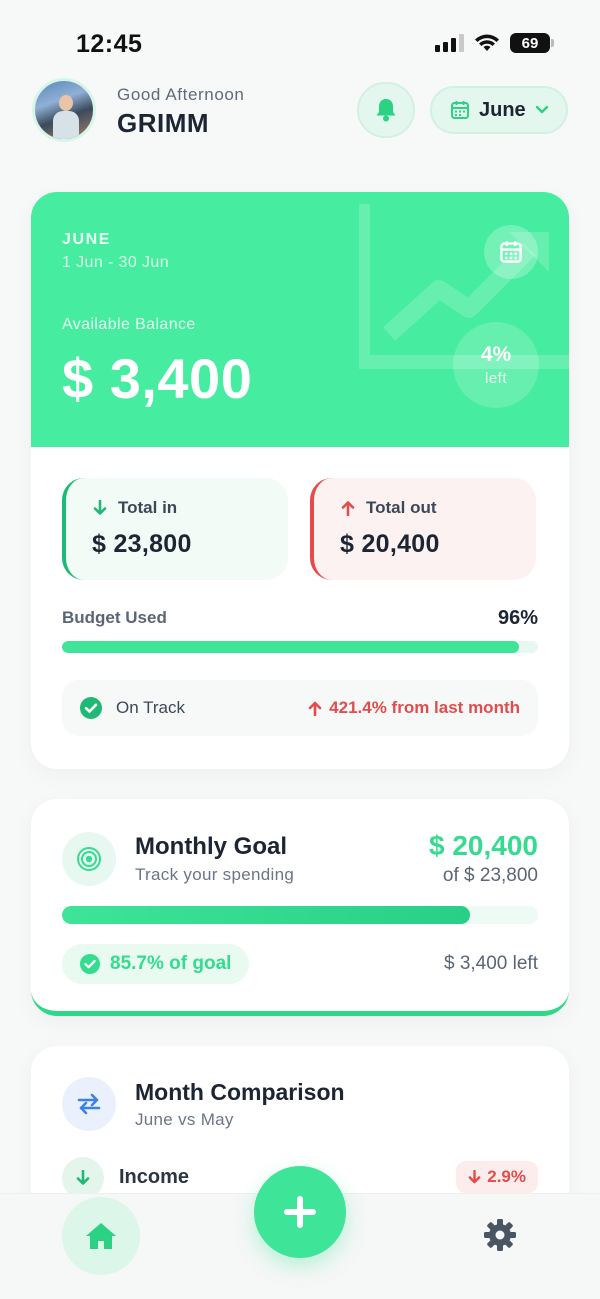 The image size is (600, 1299). I want to click on goal-progress-bar, so click(300, 915).